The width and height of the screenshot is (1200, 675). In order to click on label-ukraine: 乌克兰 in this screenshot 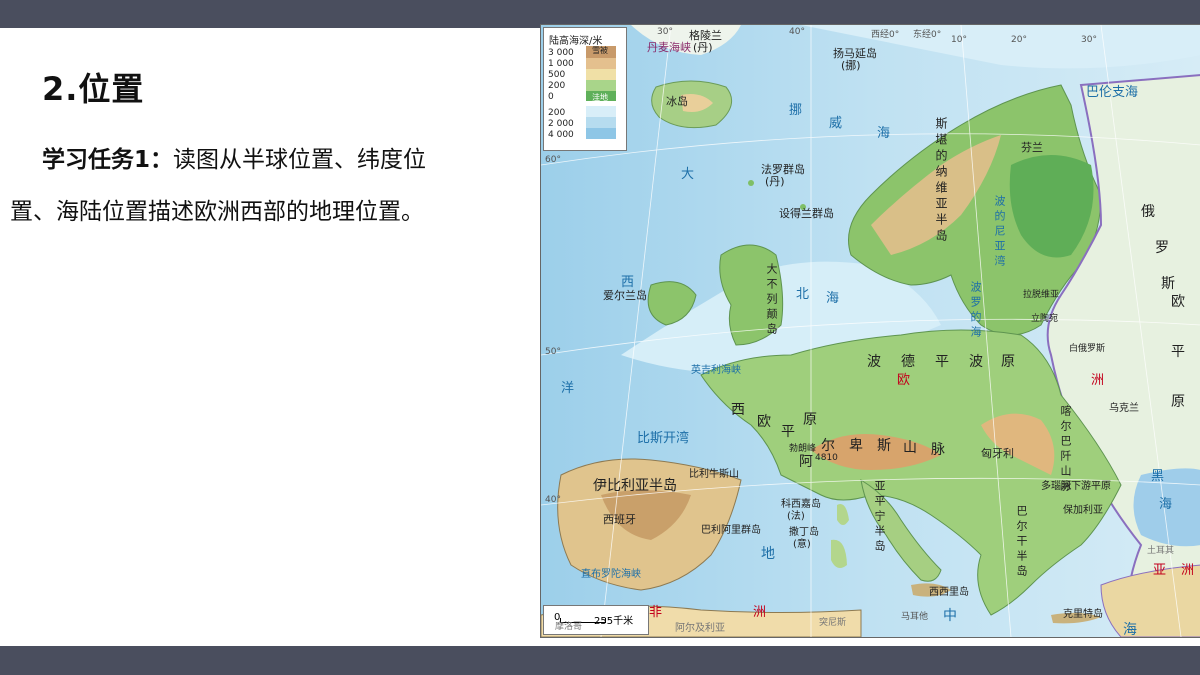, I will do `click(1124, 408)`.